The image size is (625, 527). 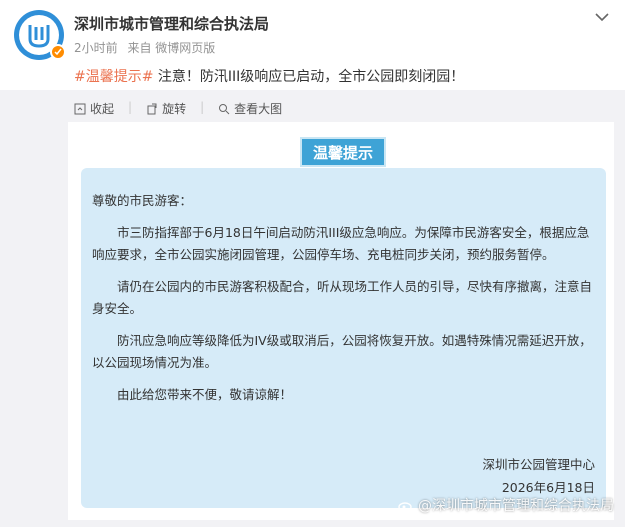 I want to click on rotate-label: 旋转, so click(x=174, y=109).